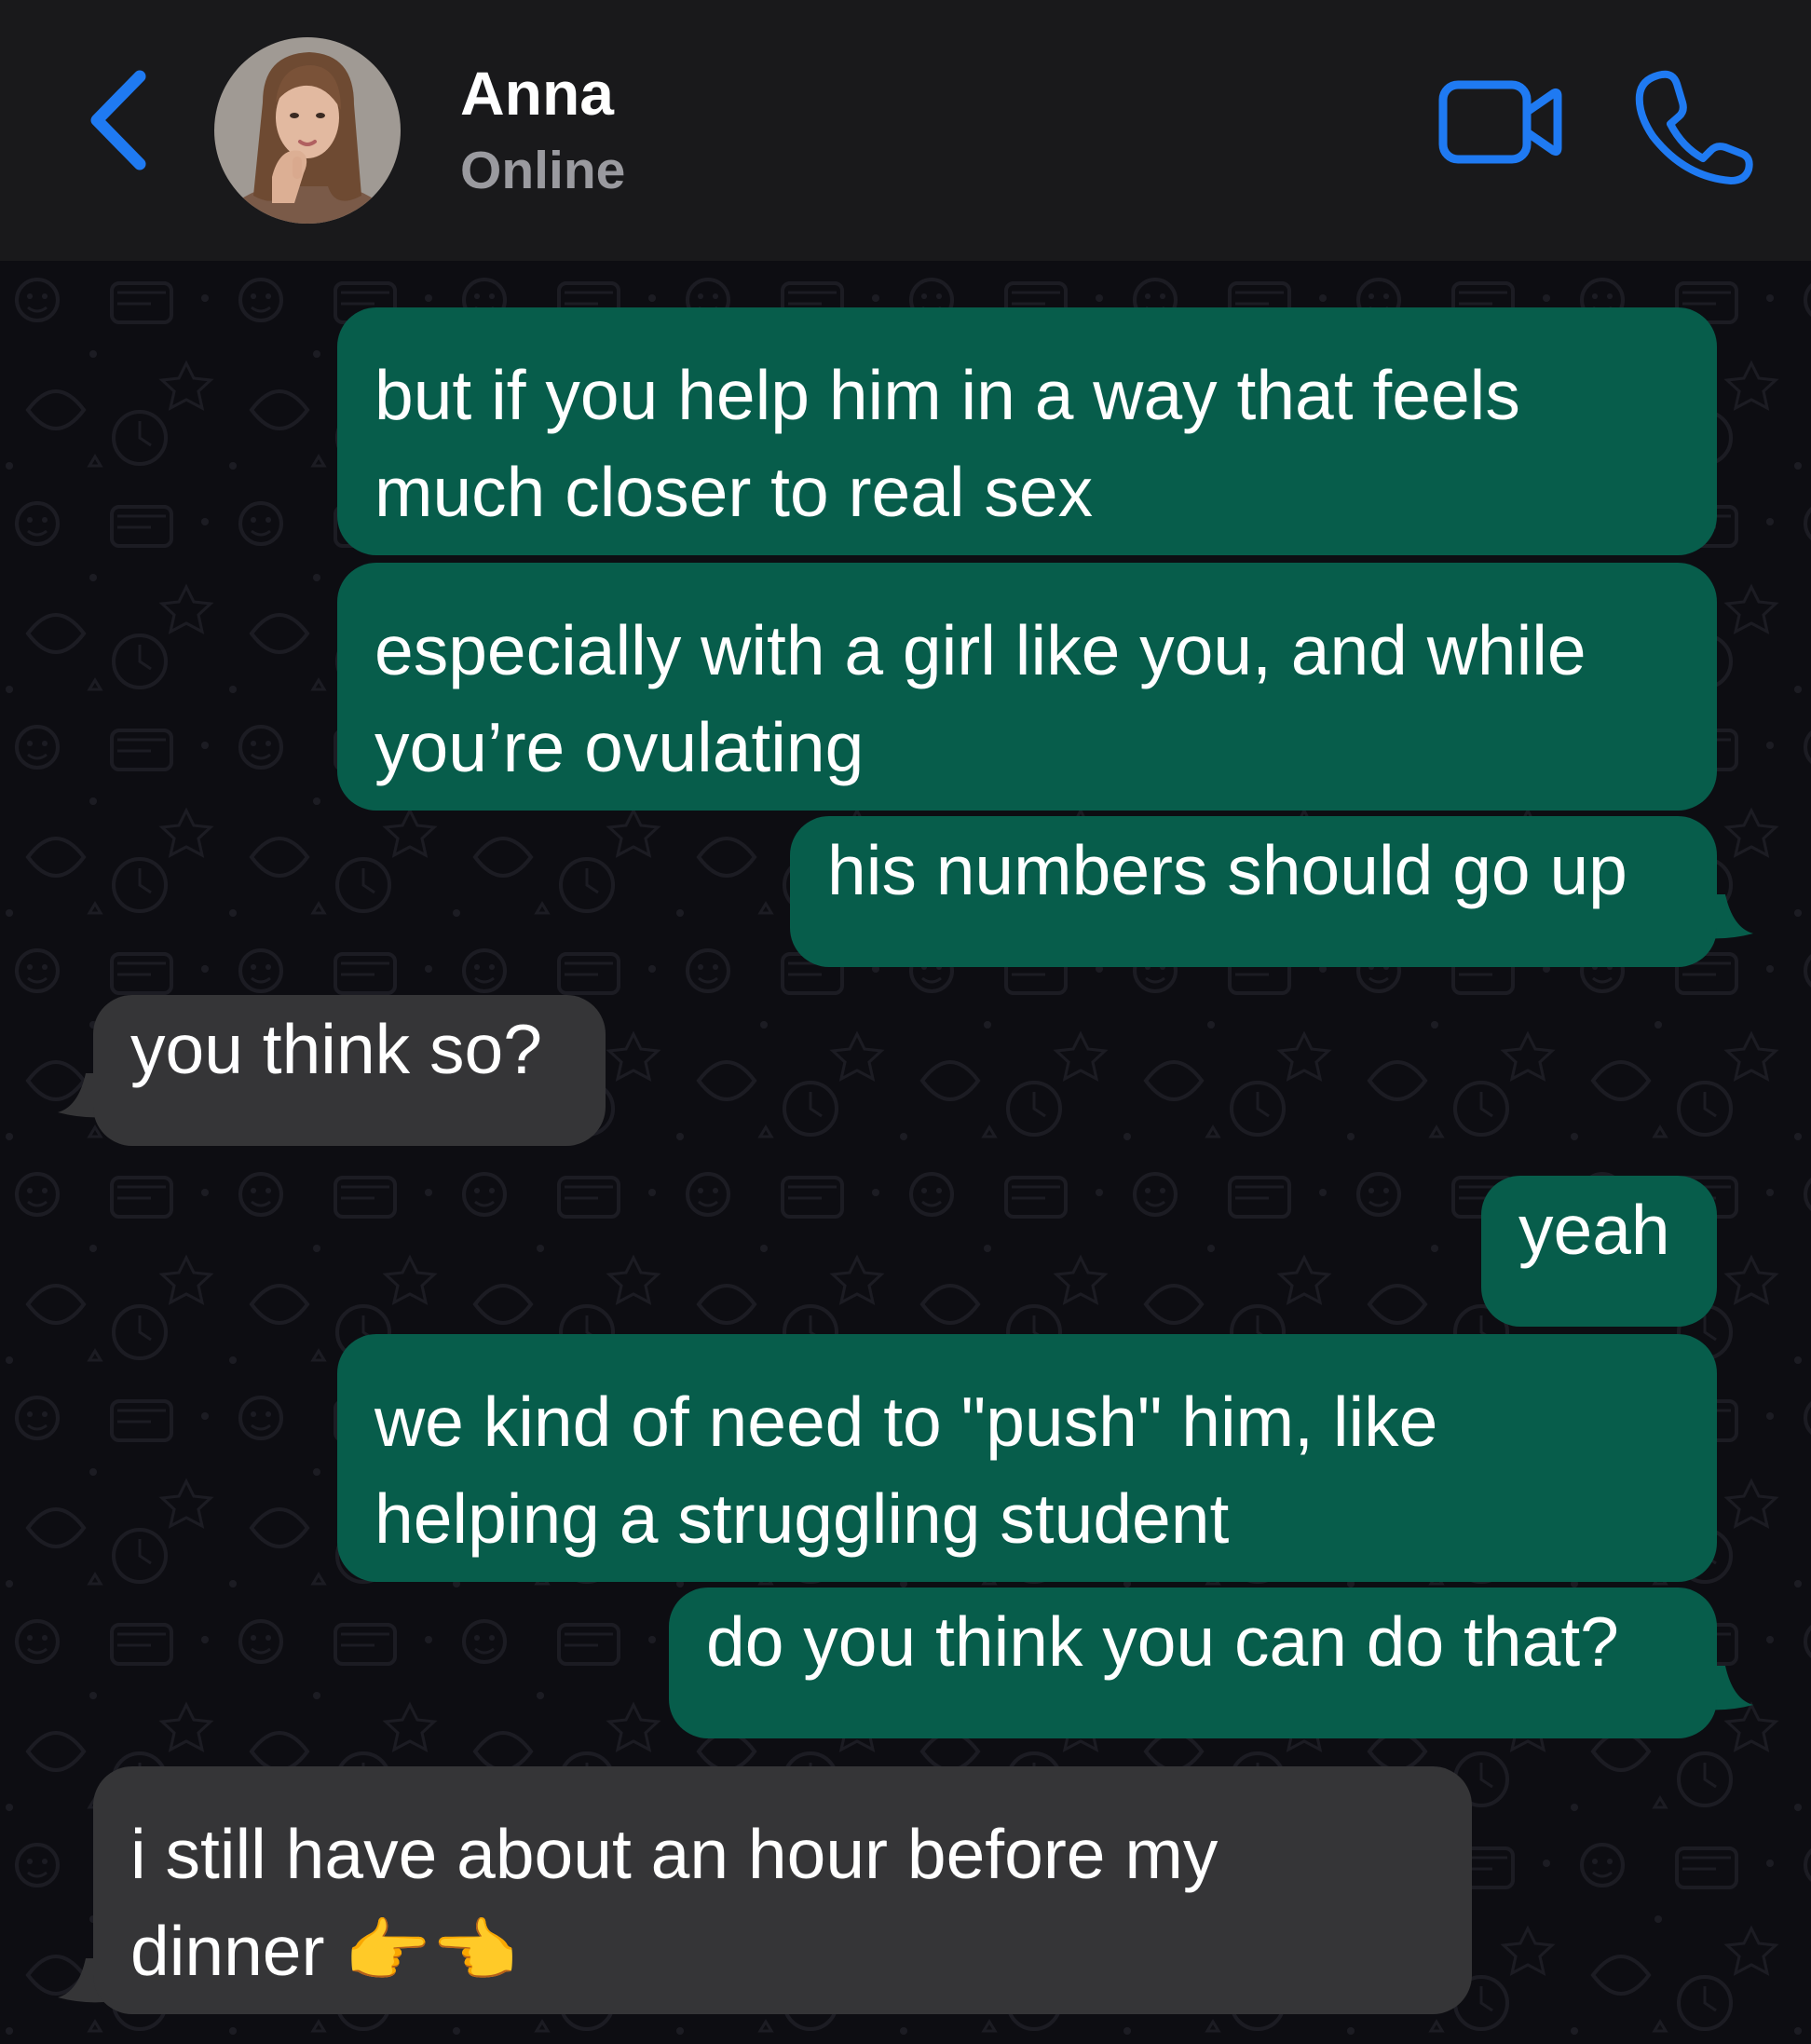  I want to click on message-text-line: dinner 👉👈, so click(324, 1951).